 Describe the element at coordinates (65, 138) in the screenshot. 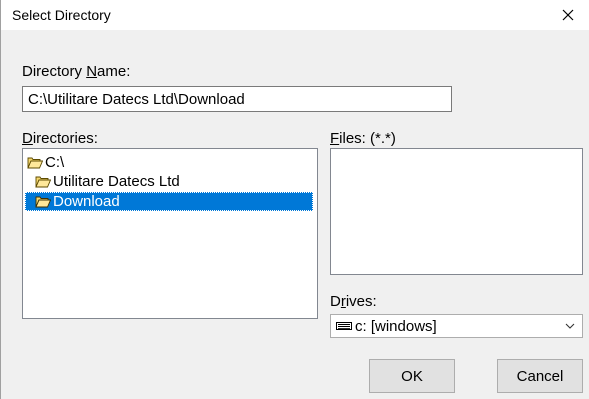

I see `directories-label-post: irectories:` at that location.